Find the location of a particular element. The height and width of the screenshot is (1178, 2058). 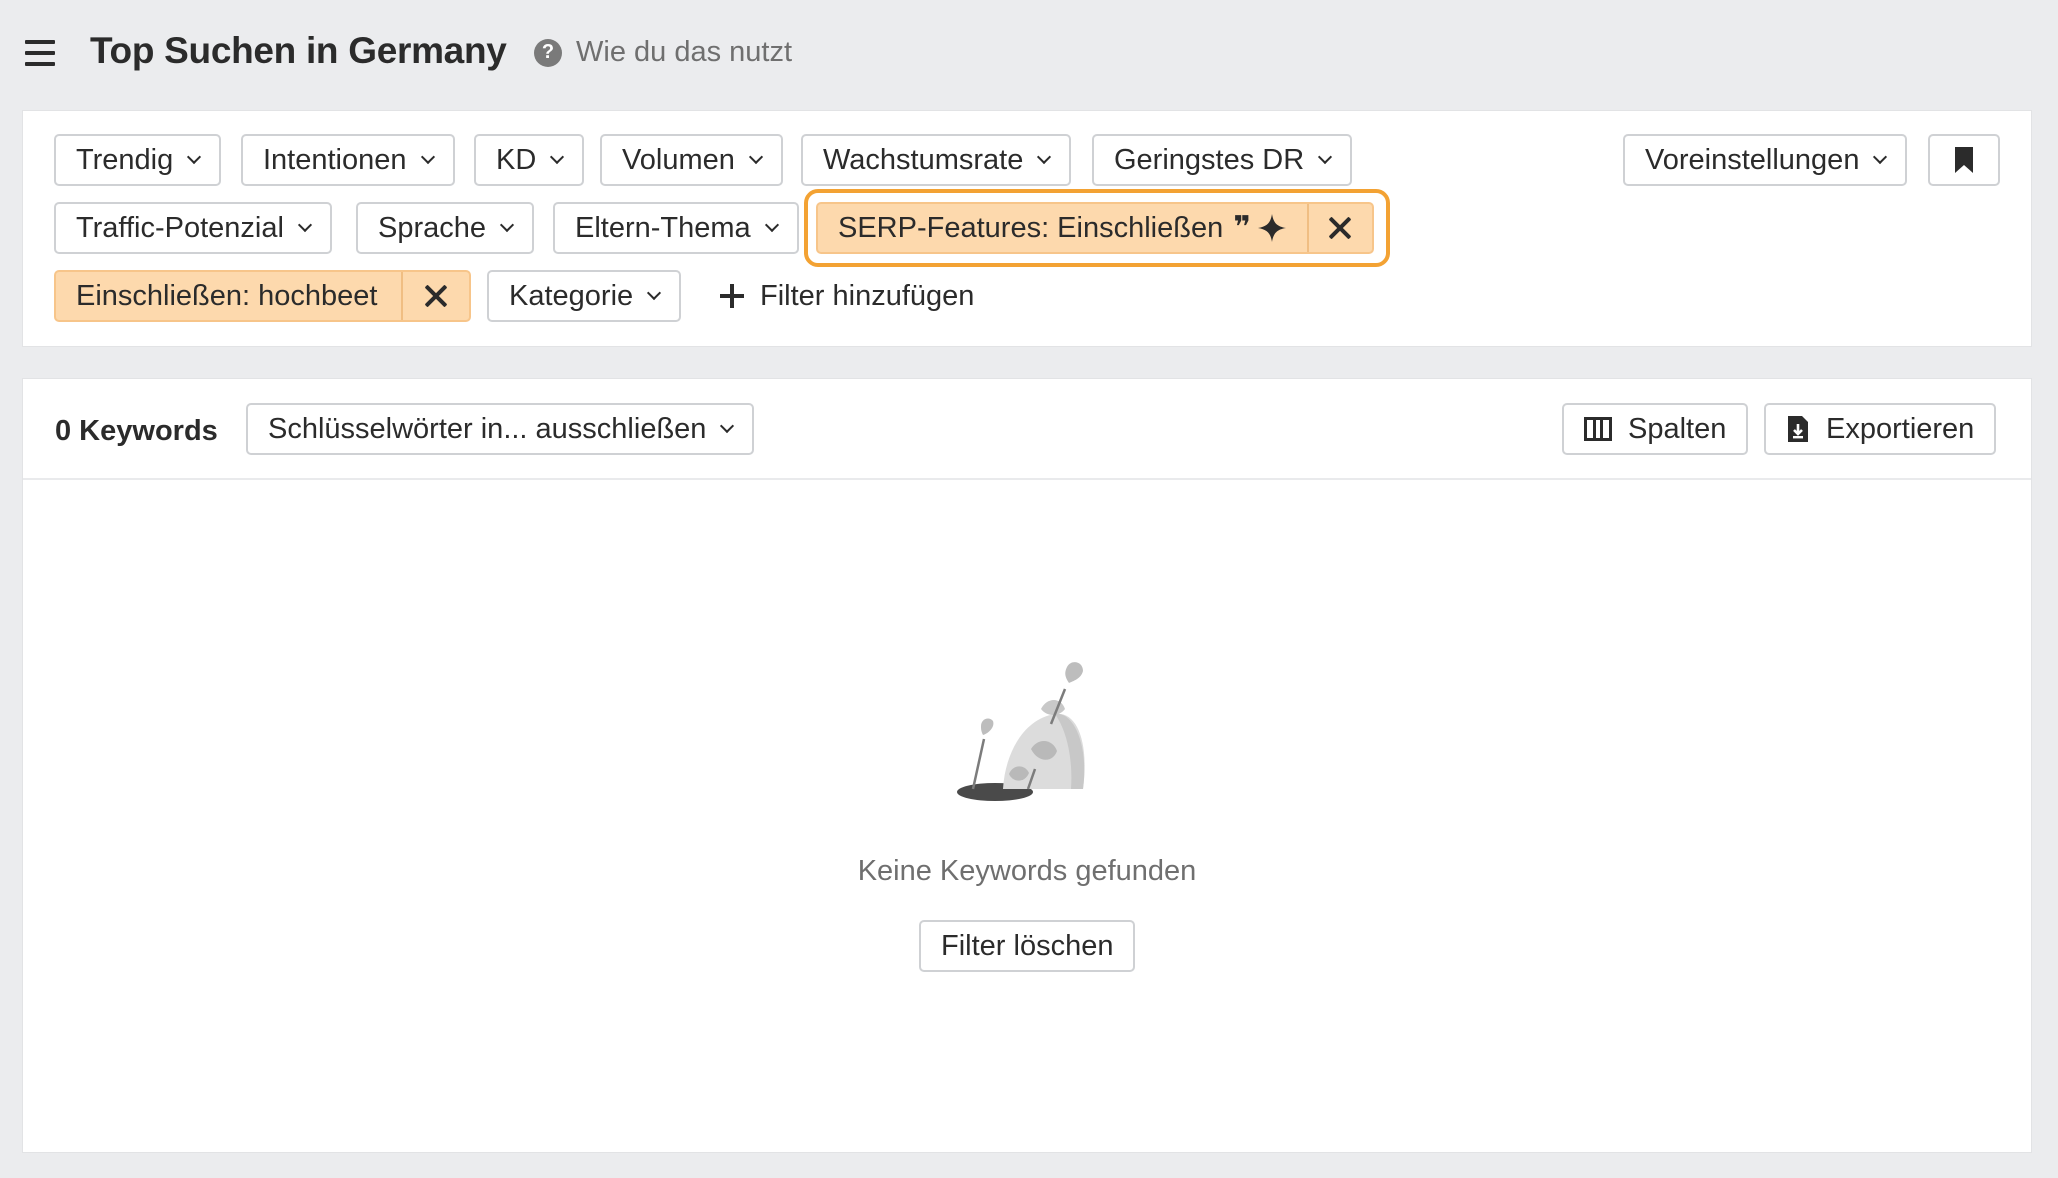

help-icon: ? is located at coordinates (548, 52).